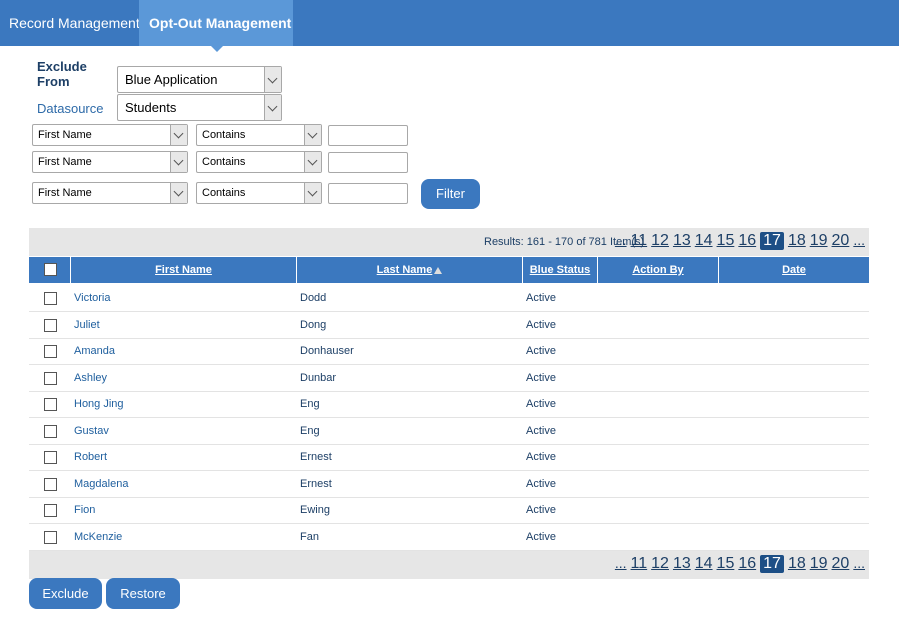 Image resolution: width=899 pixels, height=623 pixels. What do you see at coordinates (183, 270) in the screenshot?
I see `column-header-first-name: First Name` at bounding box center [183, 270].